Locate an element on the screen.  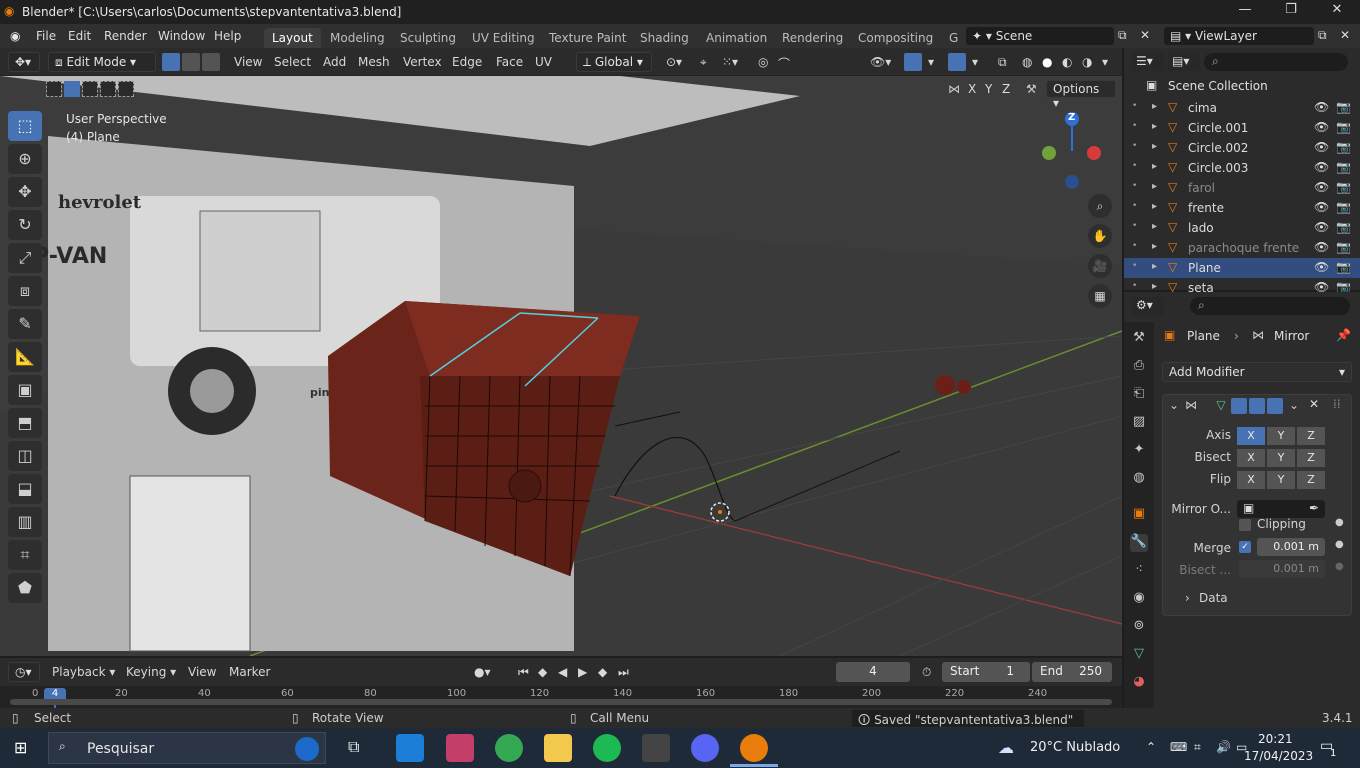
data-subpanel-label: Data is located at coordinates (1213, 598).